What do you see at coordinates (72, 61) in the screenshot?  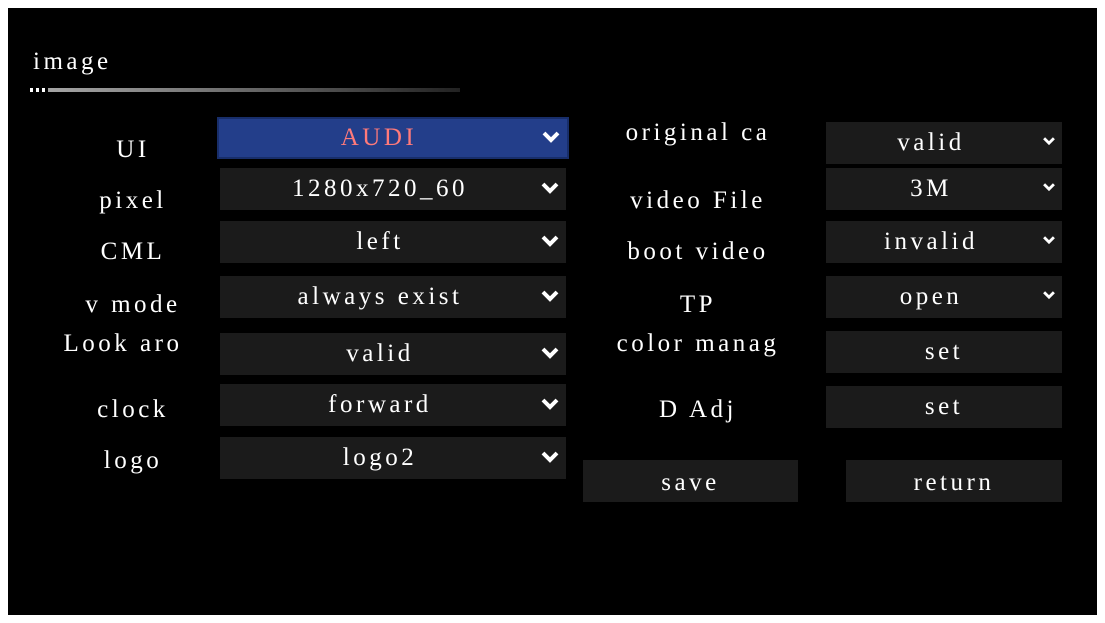 I see `page-title: image` at bounding box center [72, 61].